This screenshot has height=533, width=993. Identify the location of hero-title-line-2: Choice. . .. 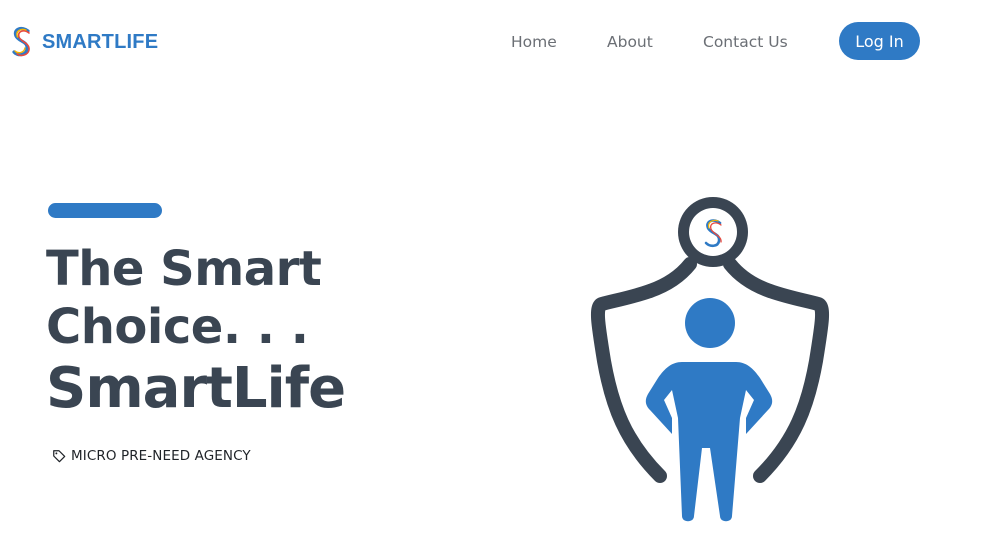
(177, 327).